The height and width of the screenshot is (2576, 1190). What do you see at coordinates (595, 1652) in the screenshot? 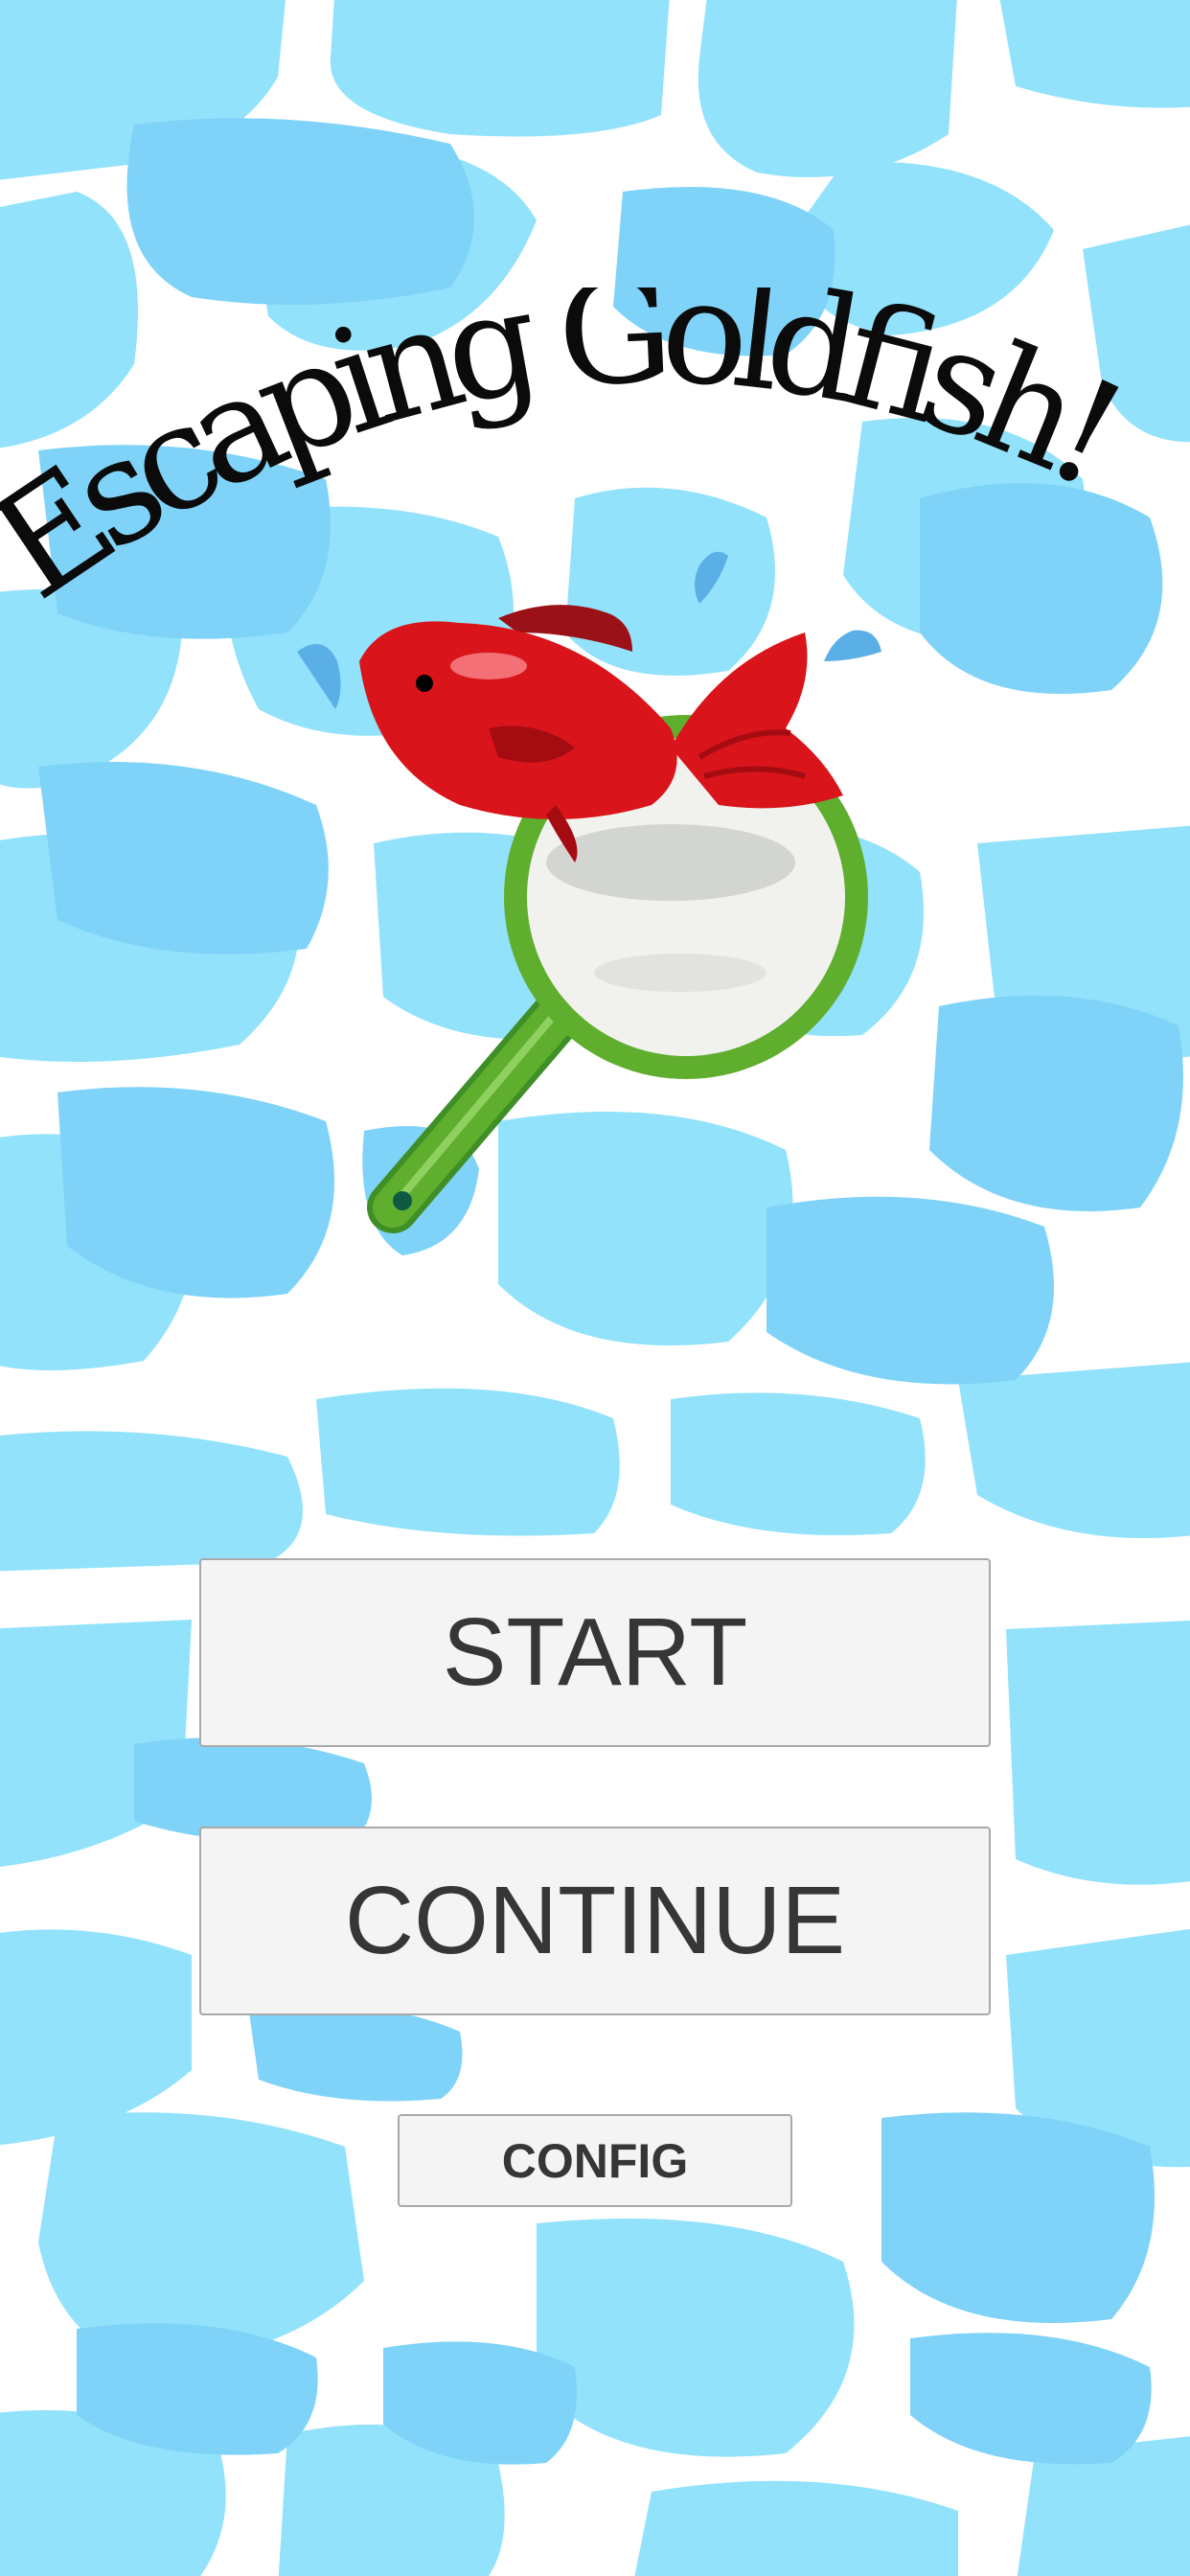
I see `start-button: START` at bounding box center [595, 1652].